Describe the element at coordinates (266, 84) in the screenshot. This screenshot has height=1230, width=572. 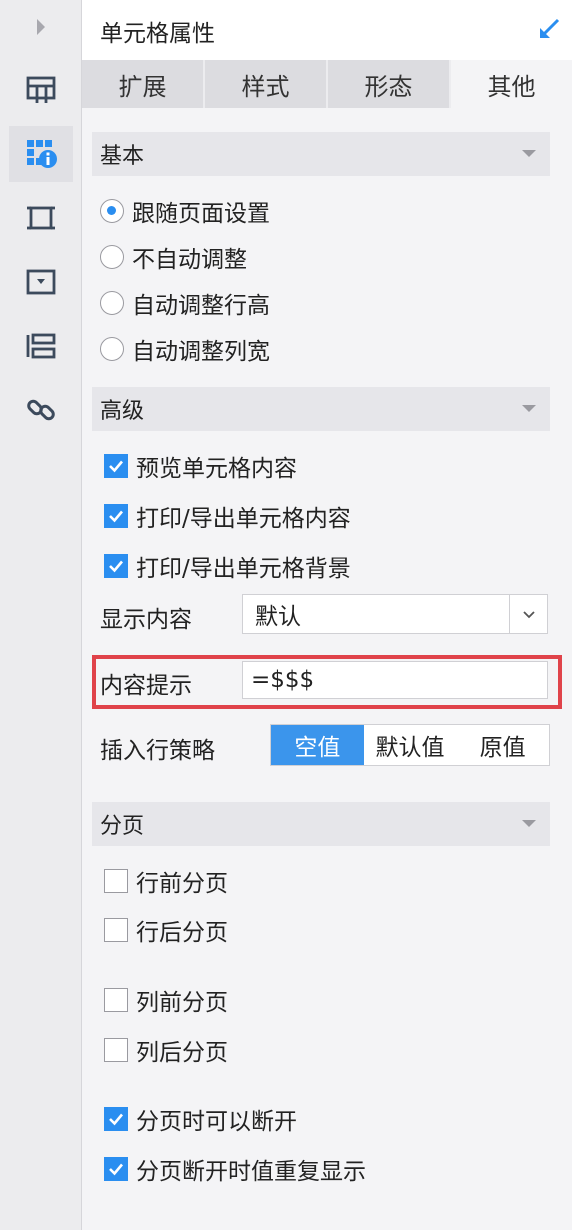
I see `tab-style: 样式` at that location.